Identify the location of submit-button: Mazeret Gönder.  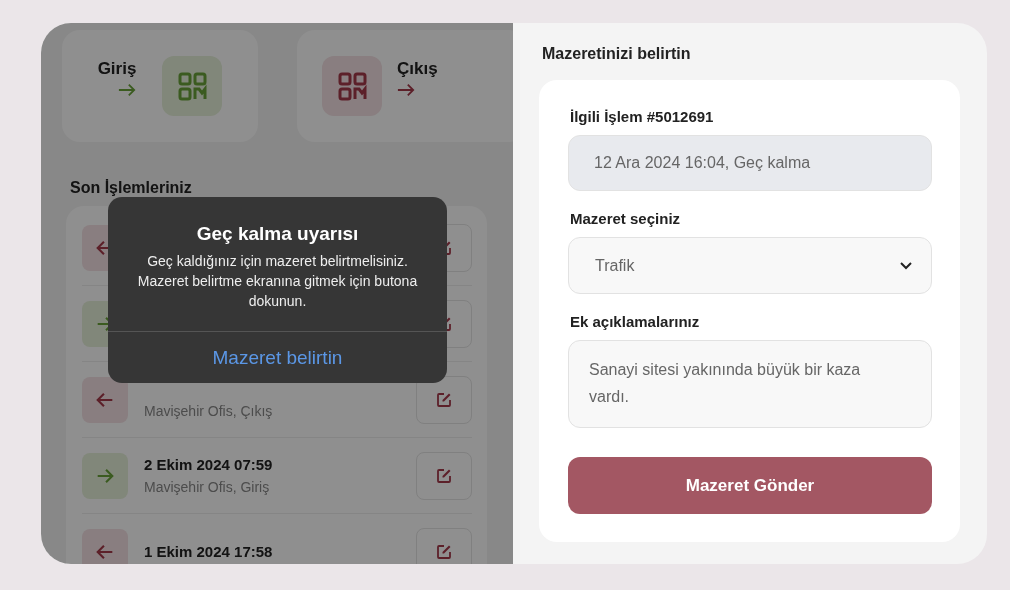
(750, 485).